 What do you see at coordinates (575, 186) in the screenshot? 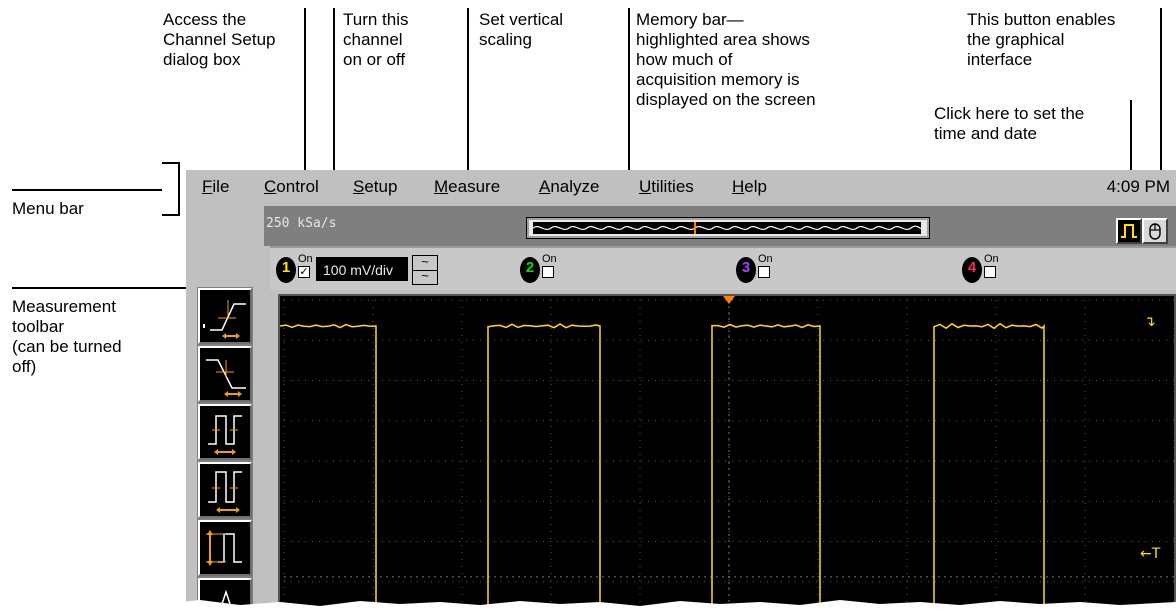
I see `menu-analyze-label: nalyze` at bounding box center [575, 186].